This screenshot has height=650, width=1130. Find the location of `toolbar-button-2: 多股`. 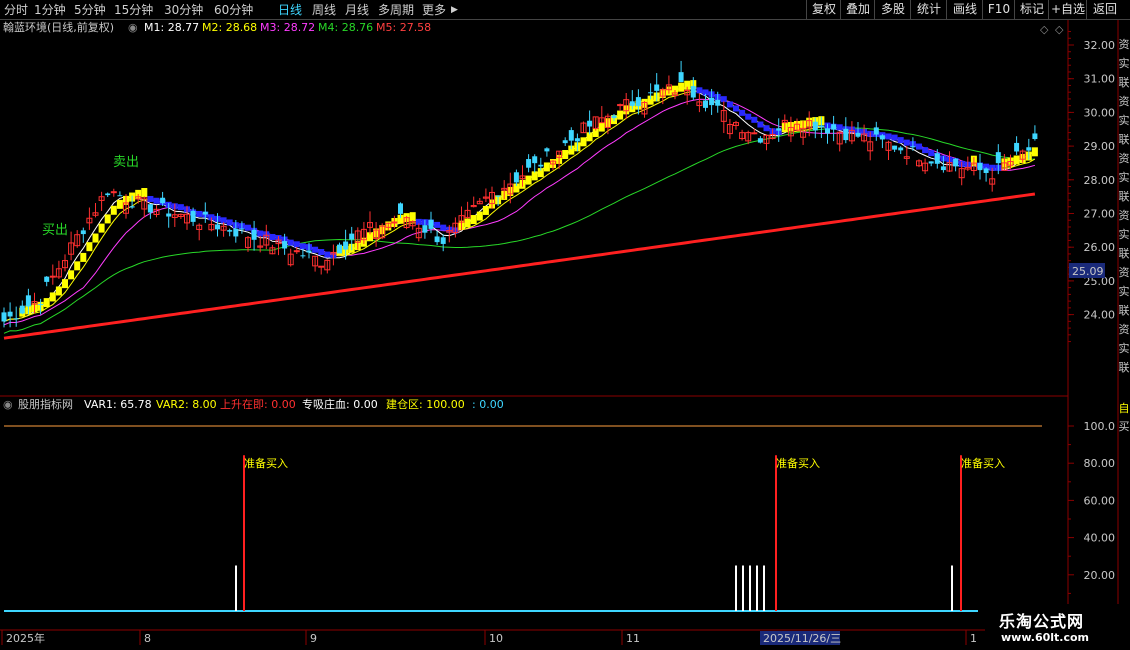

toolbar-button-2: 多股 is located at coordinates (892, 9).